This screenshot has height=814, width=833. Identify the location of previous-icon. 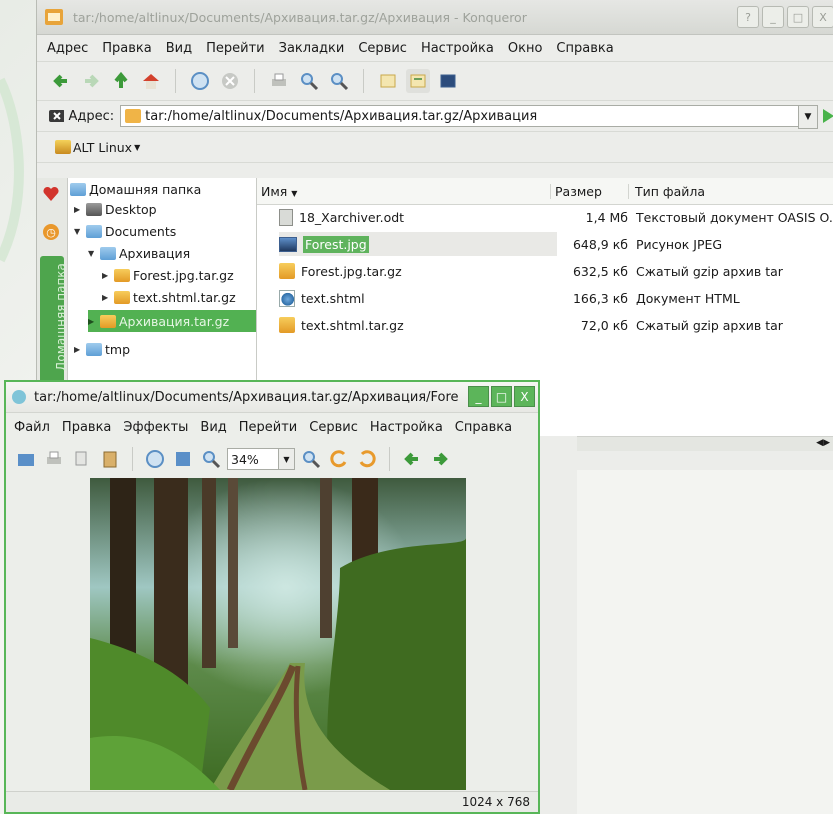
(412, 459).